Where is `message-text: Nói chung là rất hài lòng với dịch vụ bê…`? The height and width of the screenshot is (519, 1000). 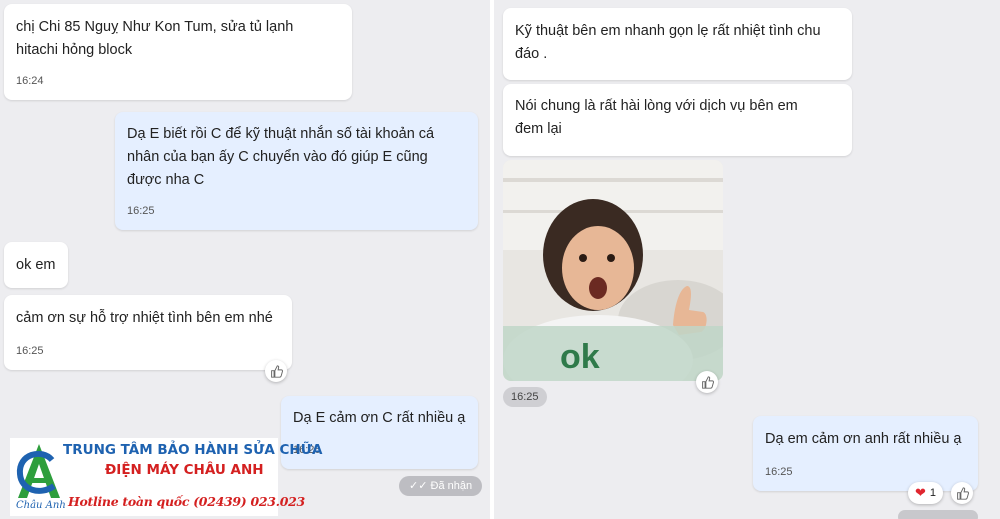
message-text: Nói chung là rất hài lòng với dịch vụ bê… is located at coordinates (656, 117).